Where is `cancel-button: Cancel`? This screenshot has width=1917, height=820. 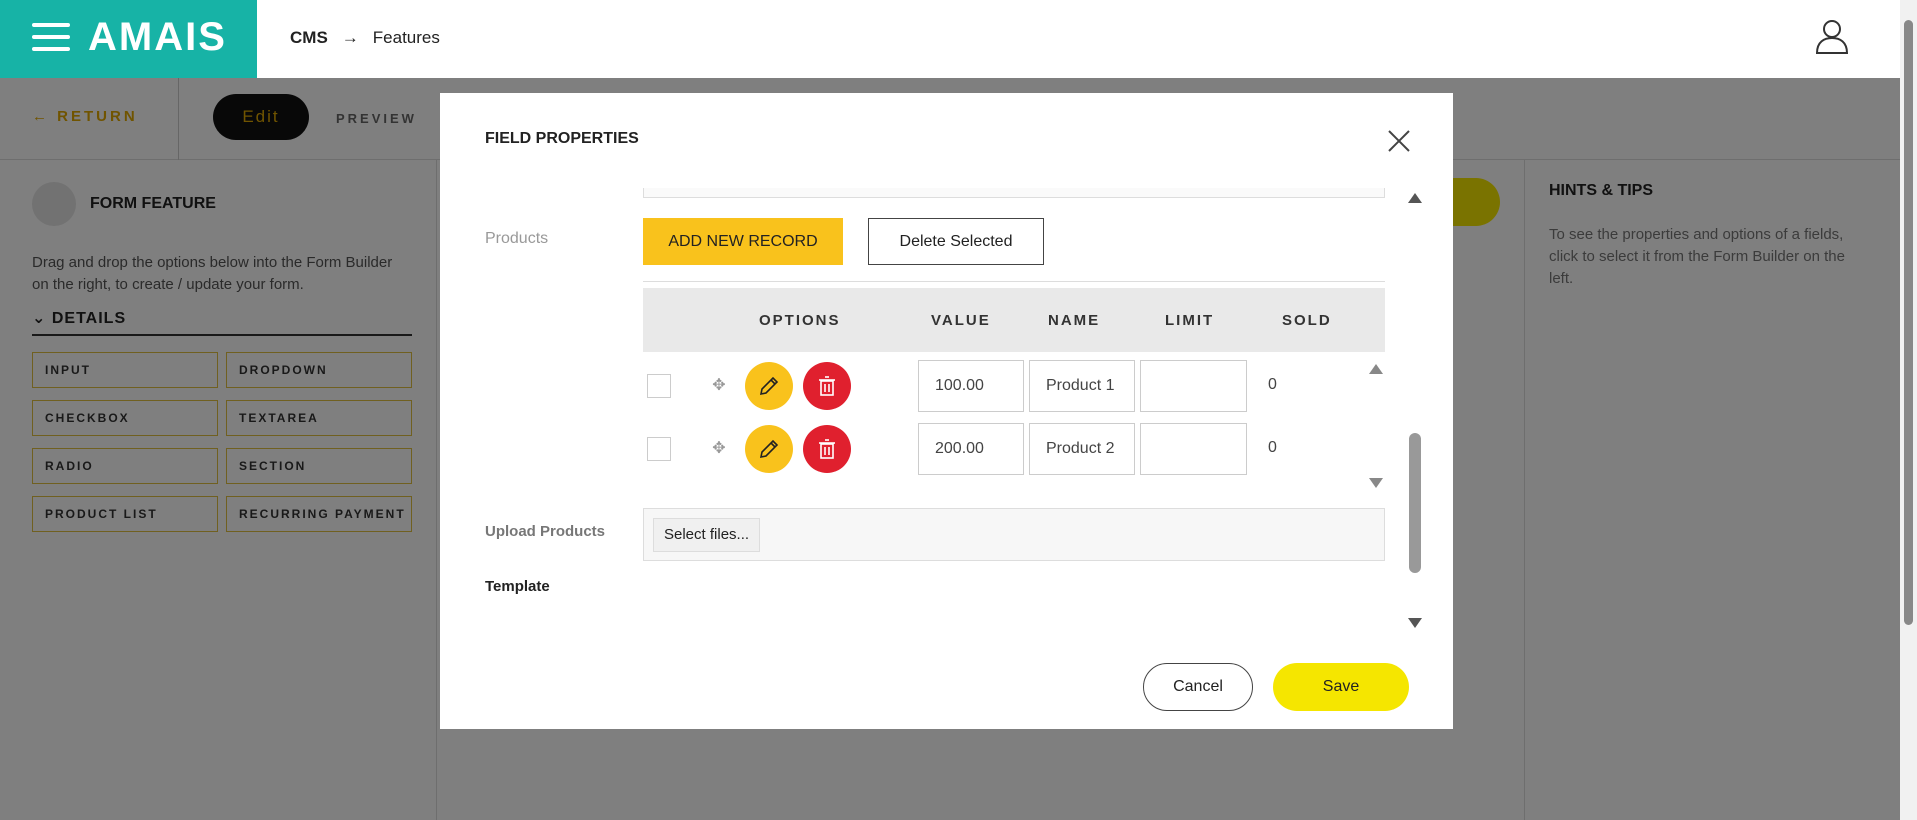
cancel-button: Cancel is located at coordinates (1198, 687).